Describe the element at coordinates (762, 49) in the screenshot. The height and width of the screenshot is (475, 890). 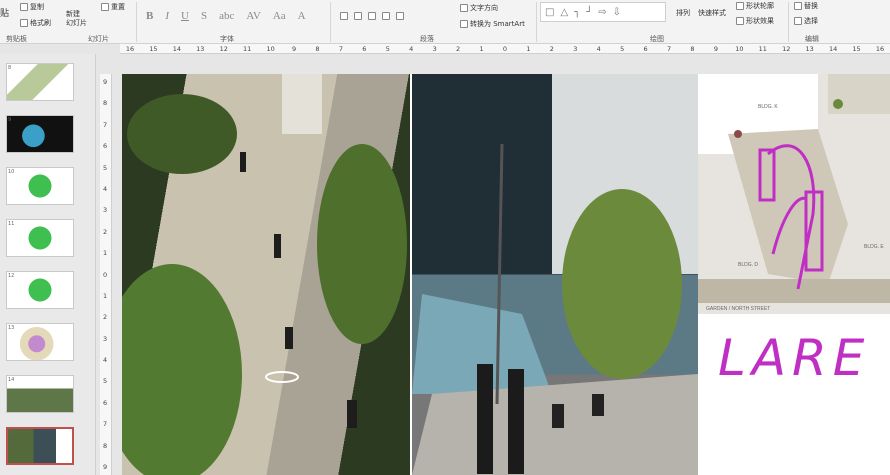
I see `ruler-tick-label: 11` at that location.